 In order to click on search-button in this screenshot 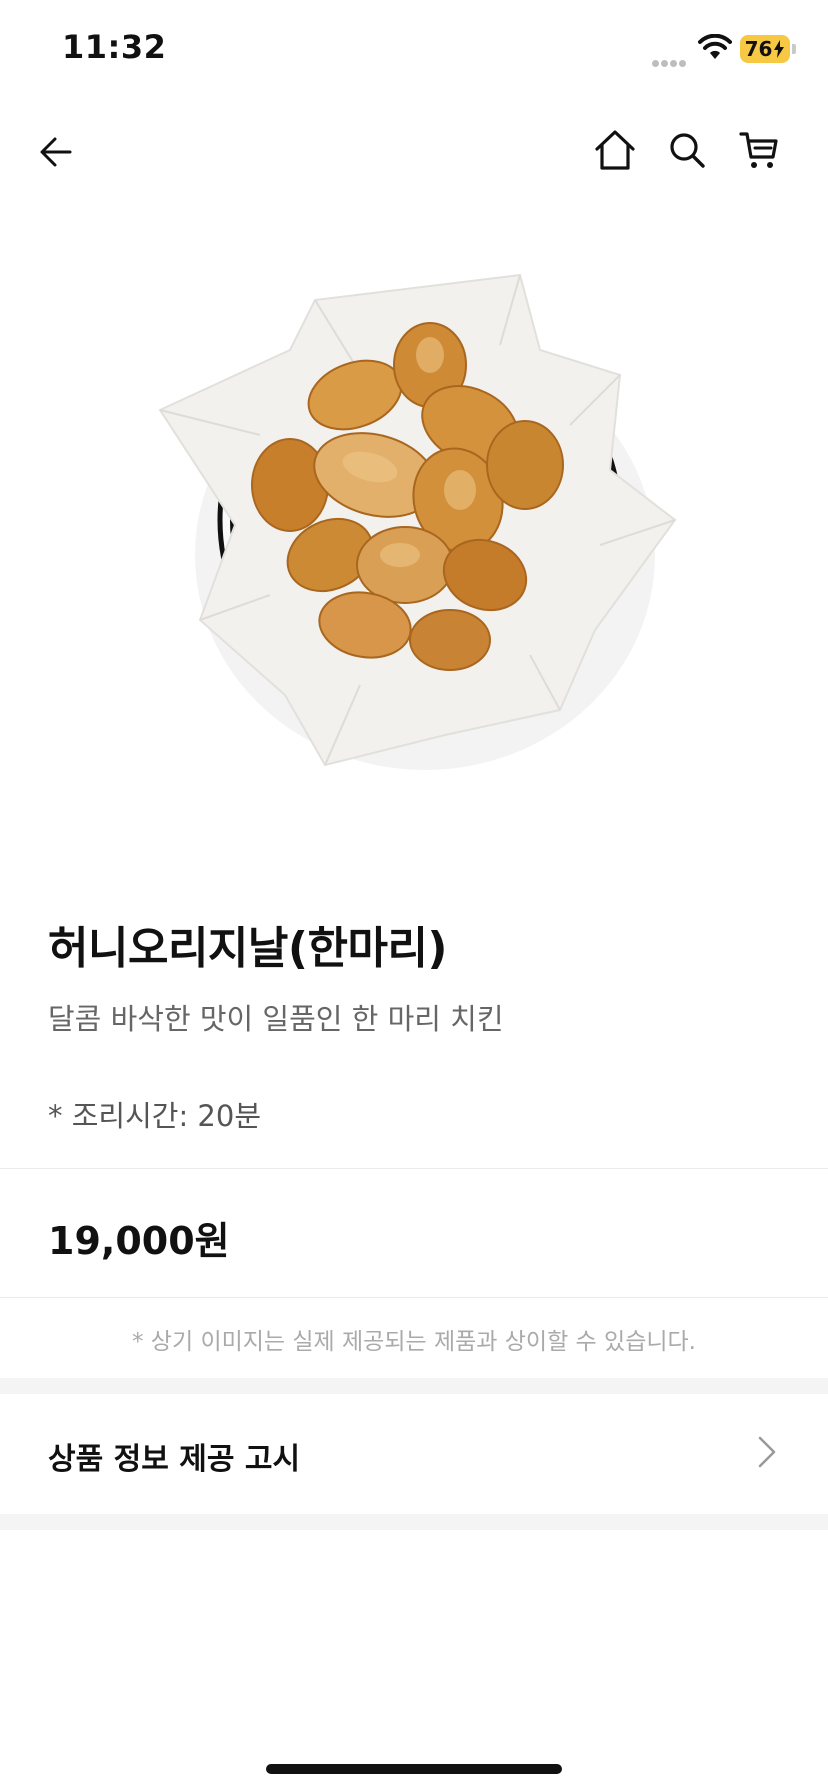, I will do `click(687, 150)`.